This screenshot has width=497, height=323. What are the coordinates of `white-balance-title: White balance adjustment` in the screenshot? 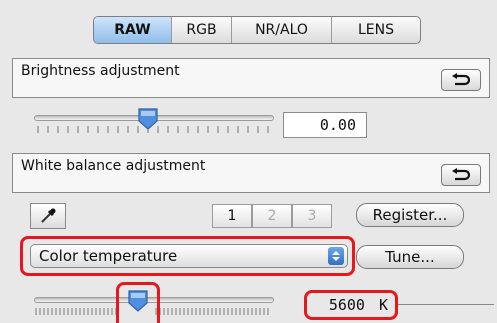 It's located at (113, 166).